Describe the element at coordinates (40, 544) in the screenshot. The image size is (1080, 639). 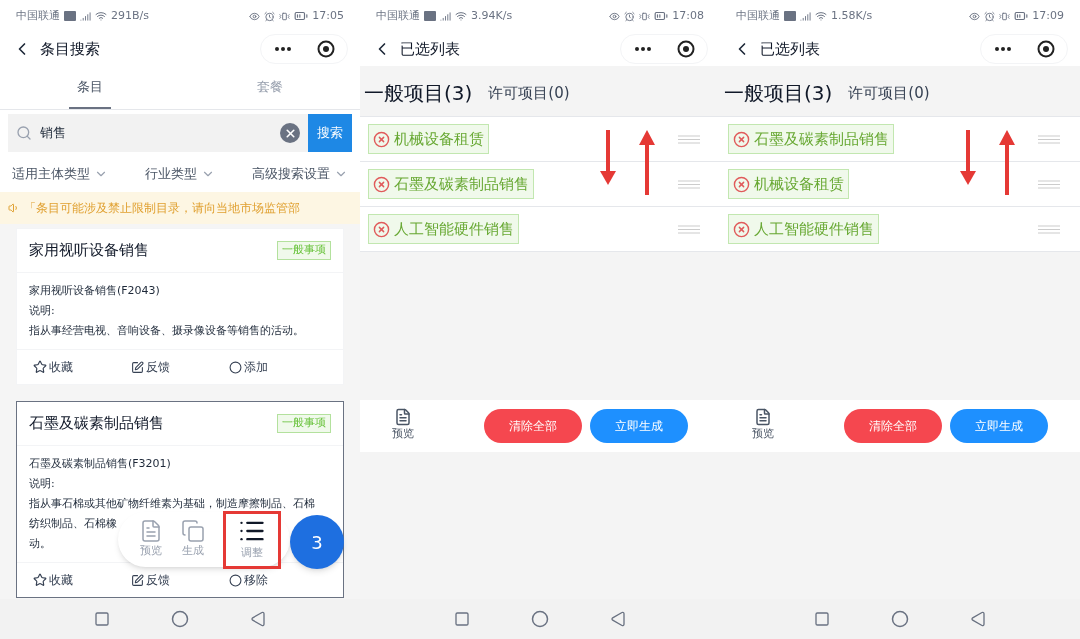
I see `card-text: 动。` at that location.